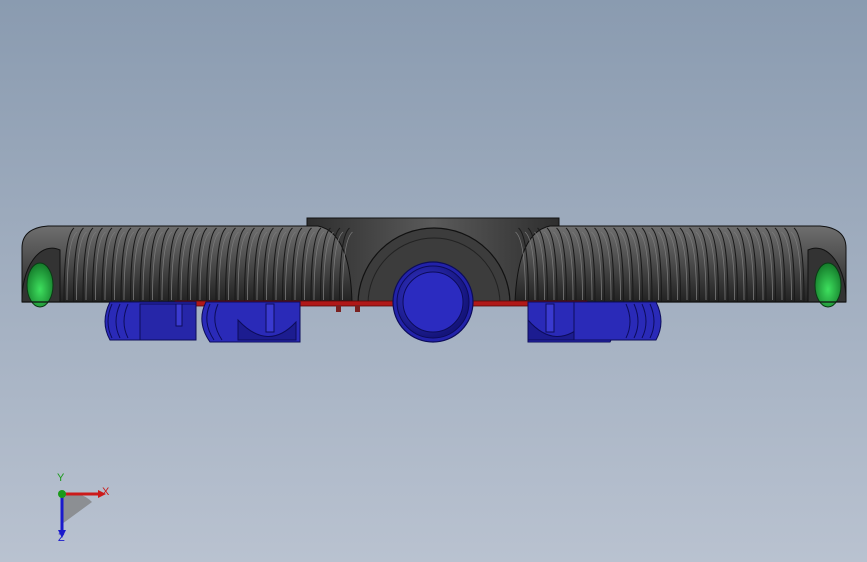 The image size is (867, 562). What do you see at coordinates (106, 492) in the screenshot?
I see `axis-x-label: X` at bounding box center [106, 492].